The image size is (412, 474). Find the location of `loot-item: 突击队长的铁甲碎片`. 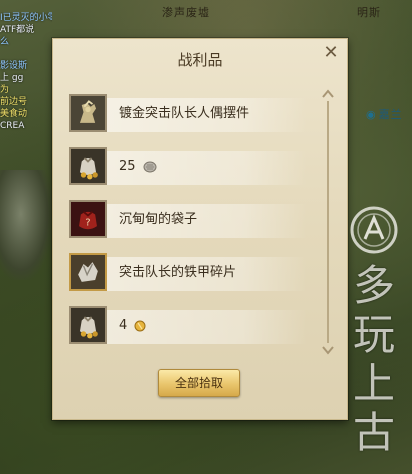

loot-item: 突击队长的铁甲碎片 is located at coordinates (192, 274).